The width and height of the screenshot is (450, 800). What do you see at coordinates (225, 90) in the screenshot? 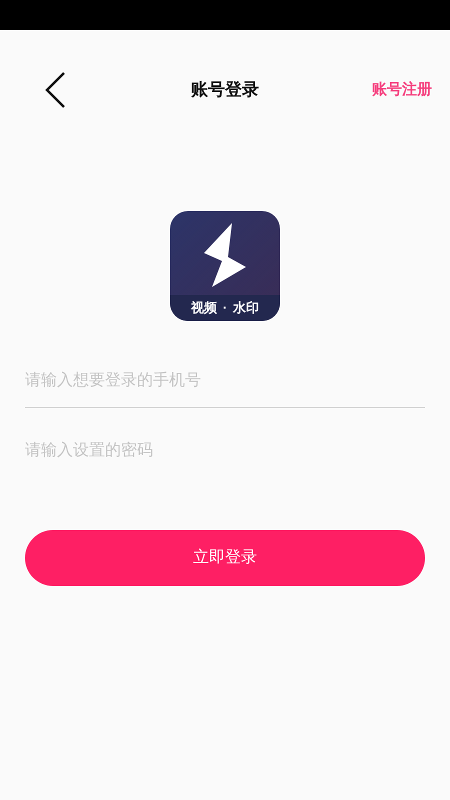
I see `page-title: 账号登录` at bounding box center [225, 90].